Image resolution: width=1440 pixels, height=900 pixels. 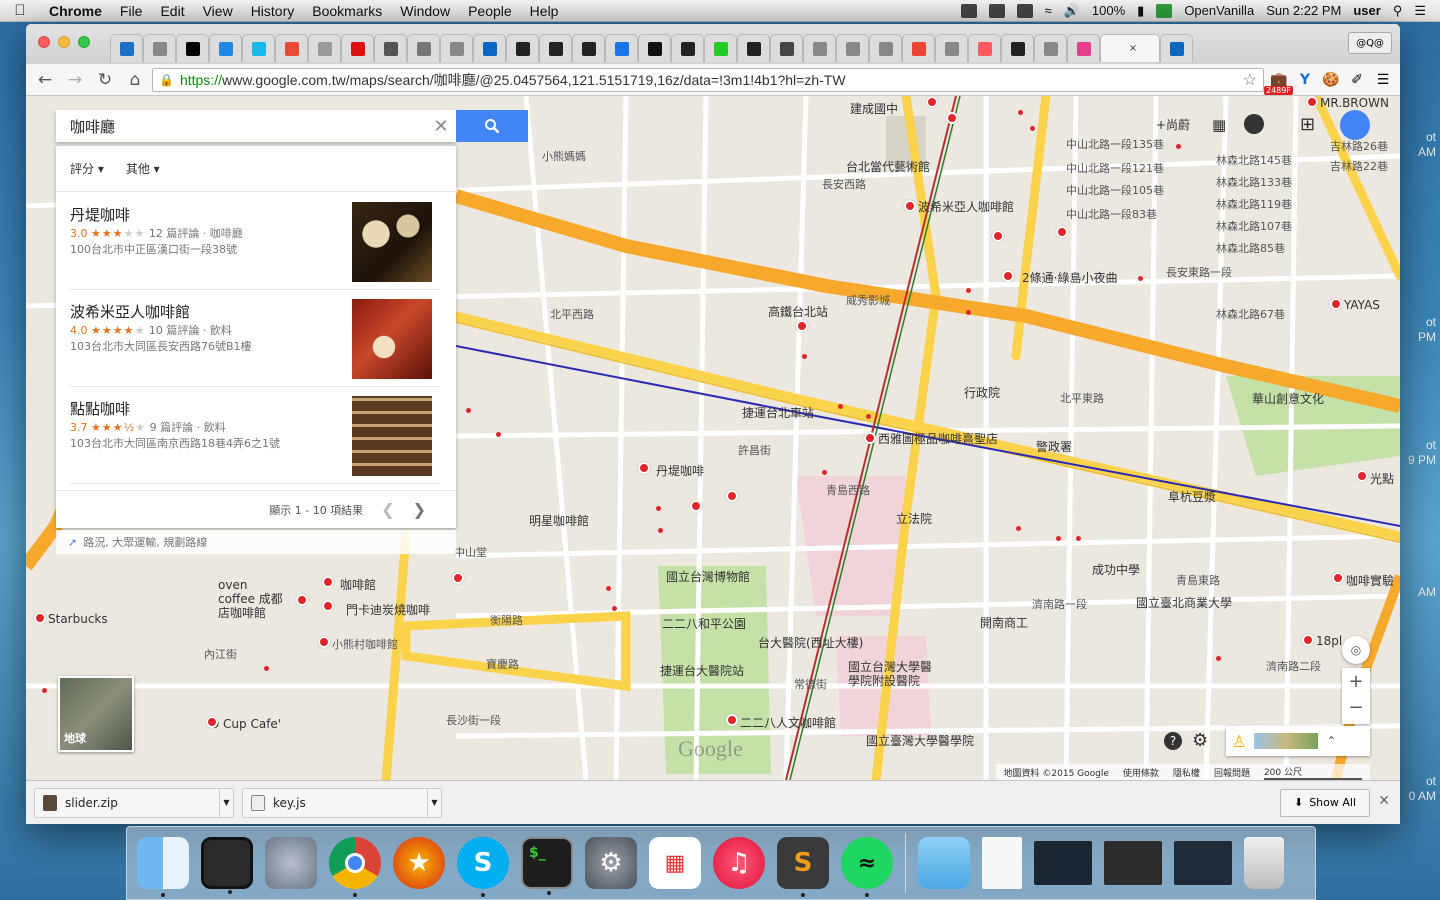 I want to click on zoom-window-button, so click(x=84, y=42).